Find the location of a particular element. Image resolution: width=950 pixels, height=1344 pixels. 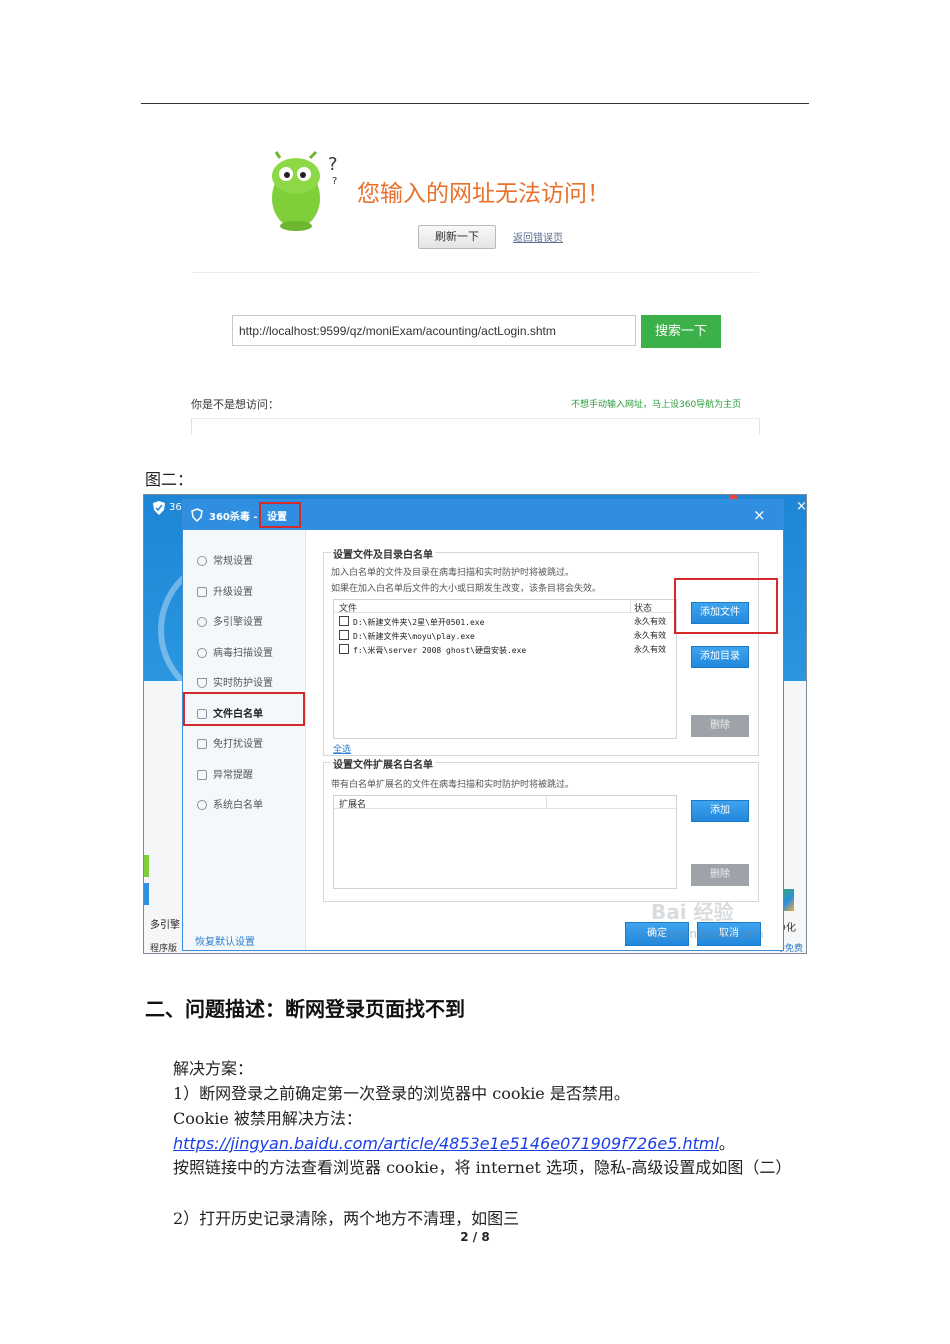

app-badge: 36 is located at coordinates (175, 507).